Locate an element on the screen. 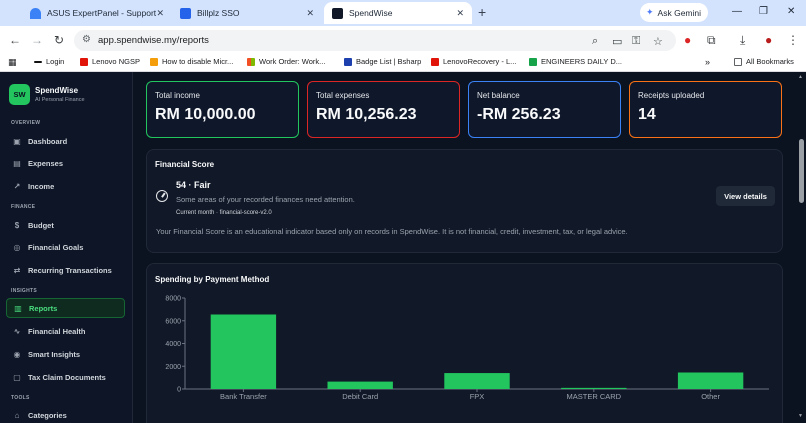 This screenshot has width=806, height=423. scrollbar-thumb is located at coordinates (801, 171).